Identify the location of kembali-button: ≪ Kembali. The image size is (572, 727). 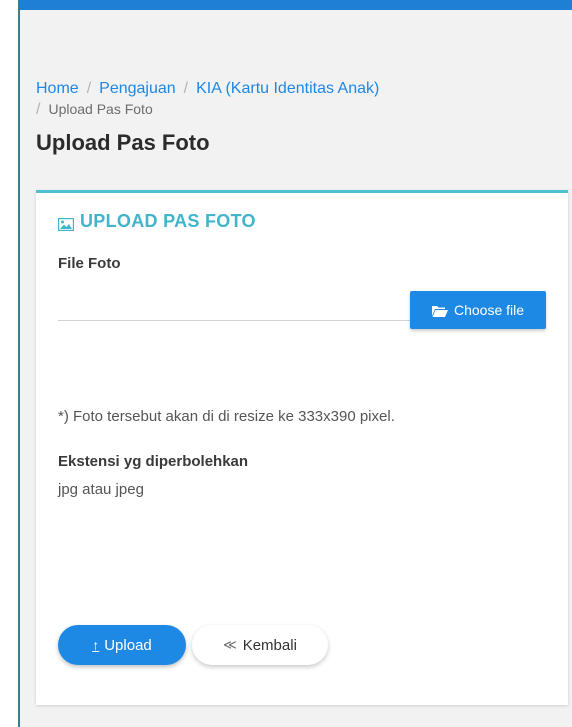
(260, 645).